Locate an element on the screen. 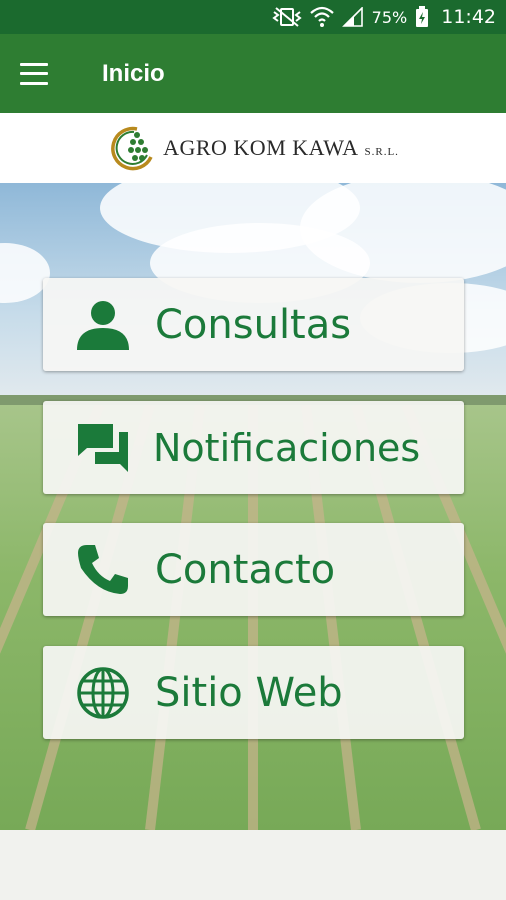 This screenshot has width=506, height=900. hamburger-menu-icon is located at coordinates (34, 73).